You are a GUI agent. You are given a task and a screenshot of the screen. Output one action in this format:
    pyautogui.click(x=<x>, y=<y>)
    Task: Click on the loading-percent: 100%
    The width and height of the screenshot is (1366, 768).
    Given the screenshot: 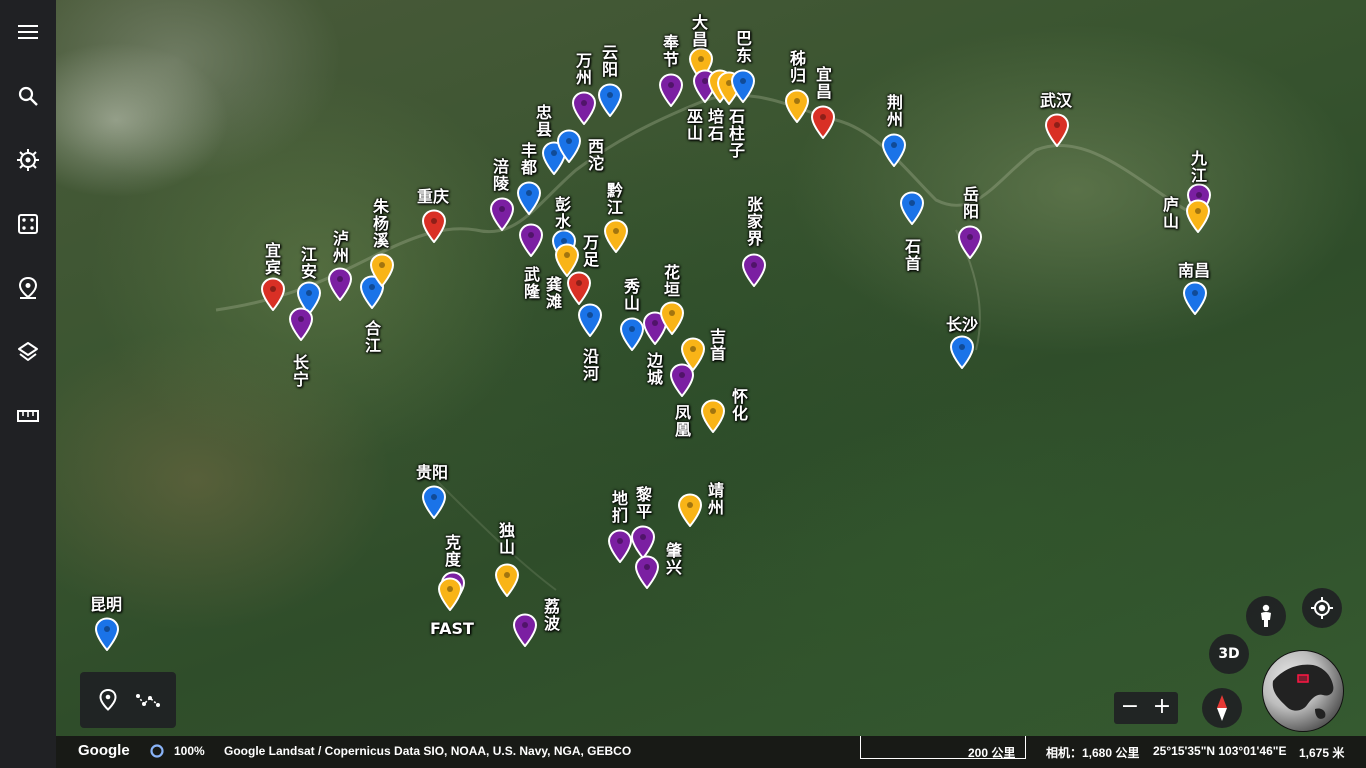 What is the action you would take?
    pyautogui.click(x=189, y=751)
    